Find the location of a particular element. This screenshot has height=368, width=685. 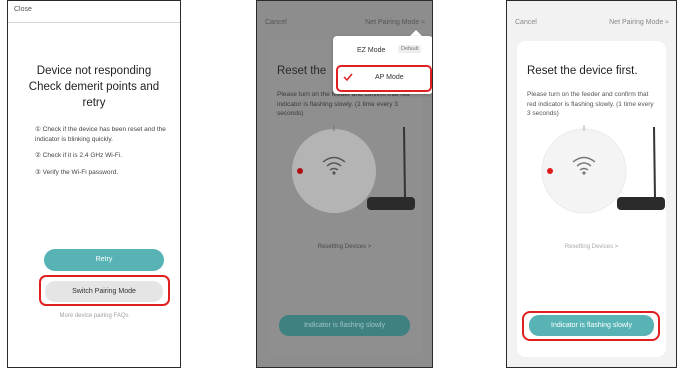

title-line: Check demerit points and is located at coordinates (94, 87).